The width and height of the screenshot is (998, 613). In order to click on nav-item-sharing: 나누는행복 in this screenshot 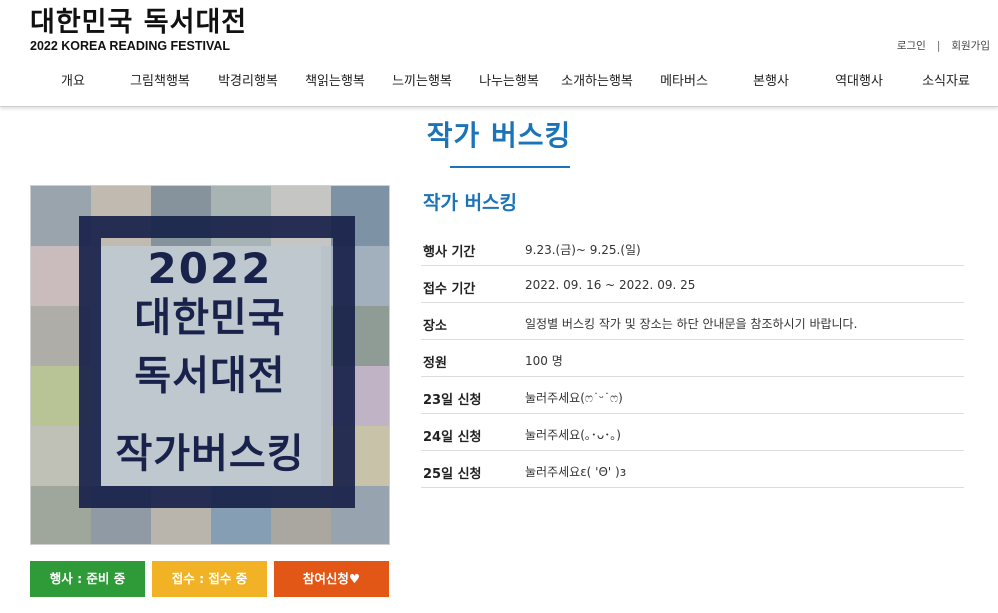, I will do `click(509, 79)`.